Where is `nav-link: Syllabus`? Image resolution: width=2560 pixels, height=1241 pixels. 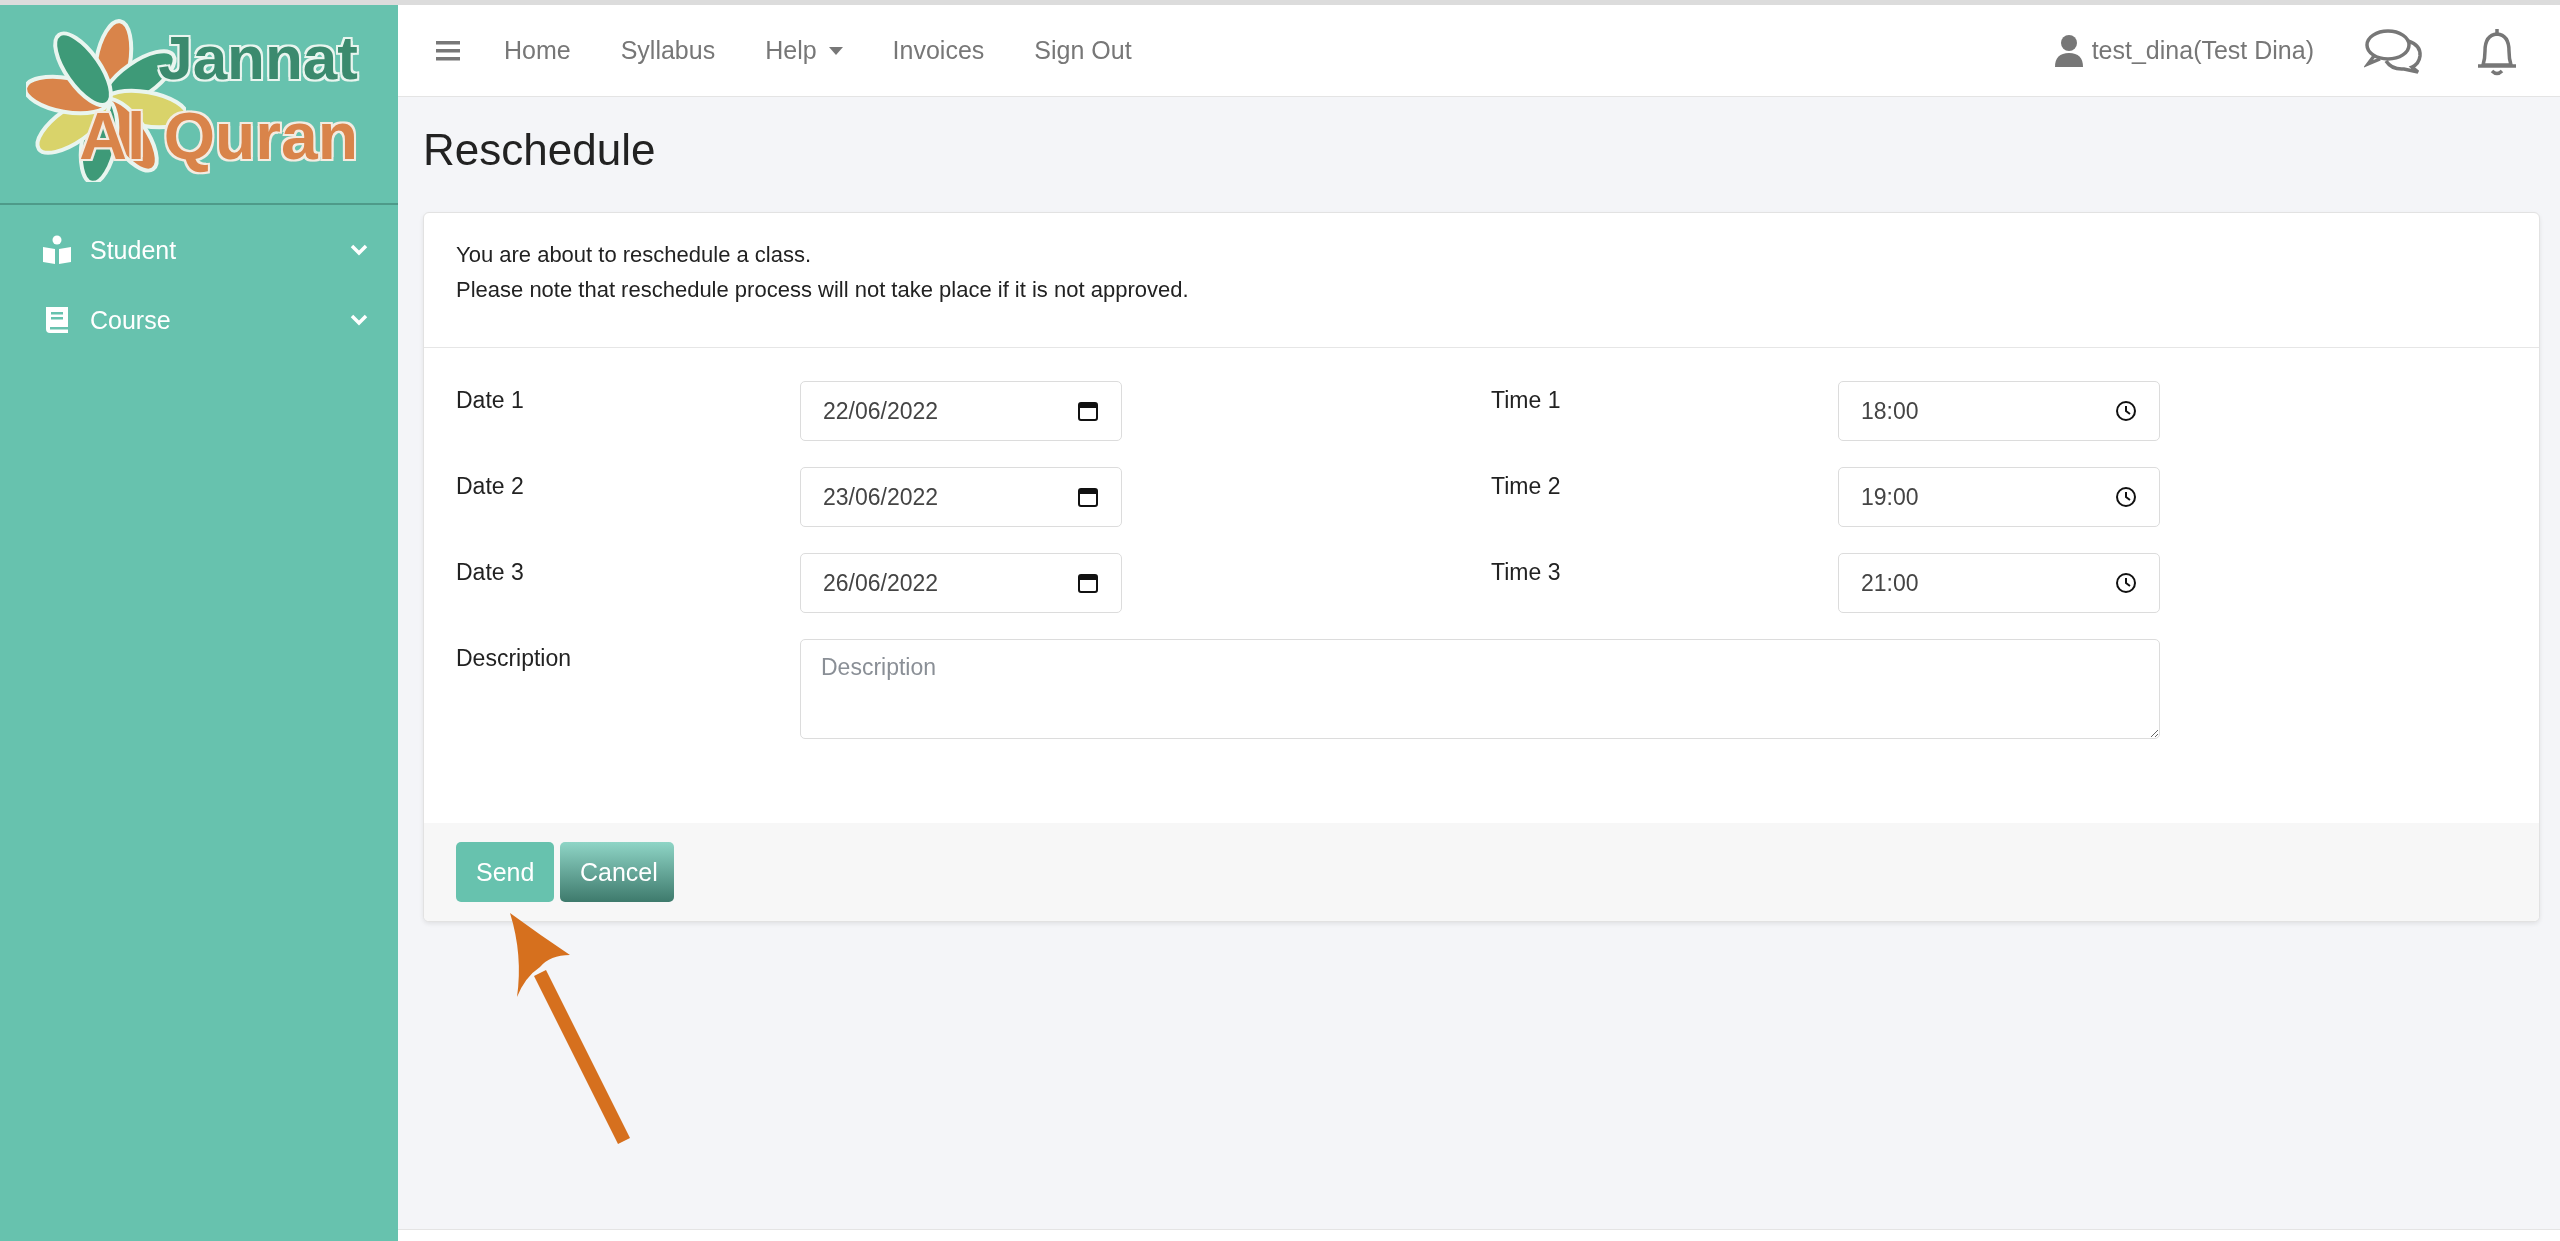
nav-link: Syllabus is located at coordinates (668, 50).